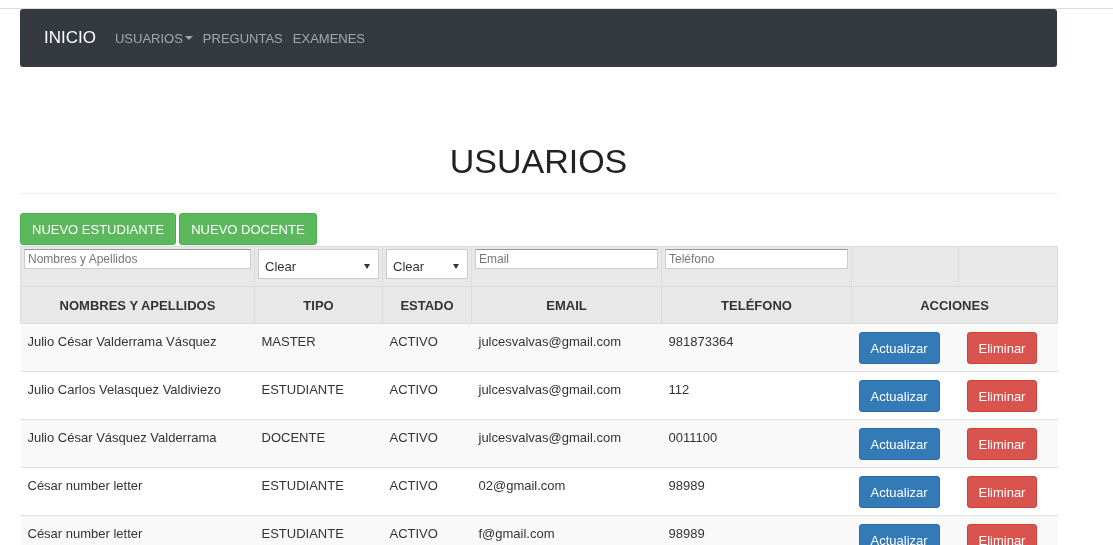  I want to click on table-cell: DOCENTE, so click(293, 437).